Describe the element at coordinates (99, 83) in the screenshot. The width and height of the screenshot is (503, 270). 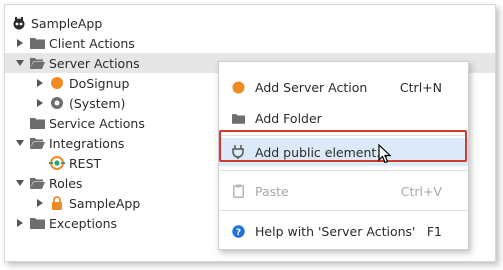
I see `tree-item-label: DoSignup` at that location.